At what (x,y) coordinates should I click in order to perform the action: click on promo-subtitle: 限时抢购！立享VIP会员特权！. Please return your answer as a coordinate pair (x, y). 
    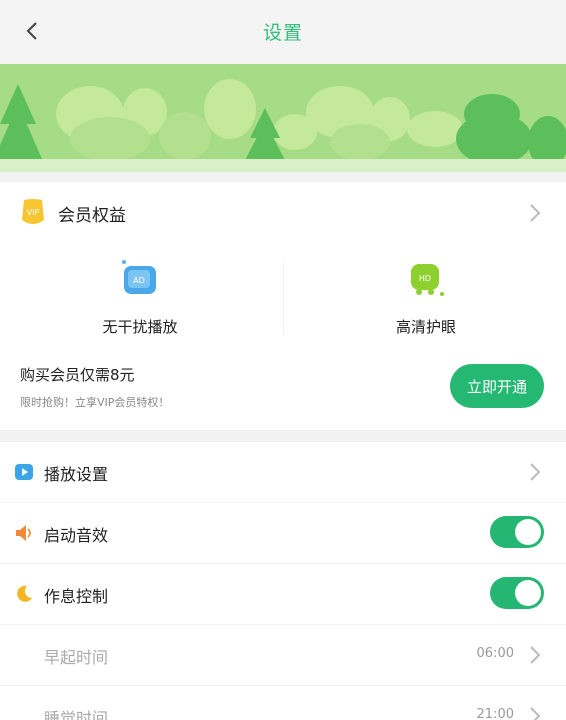
    Looking at the image, I should click on (95, 402).